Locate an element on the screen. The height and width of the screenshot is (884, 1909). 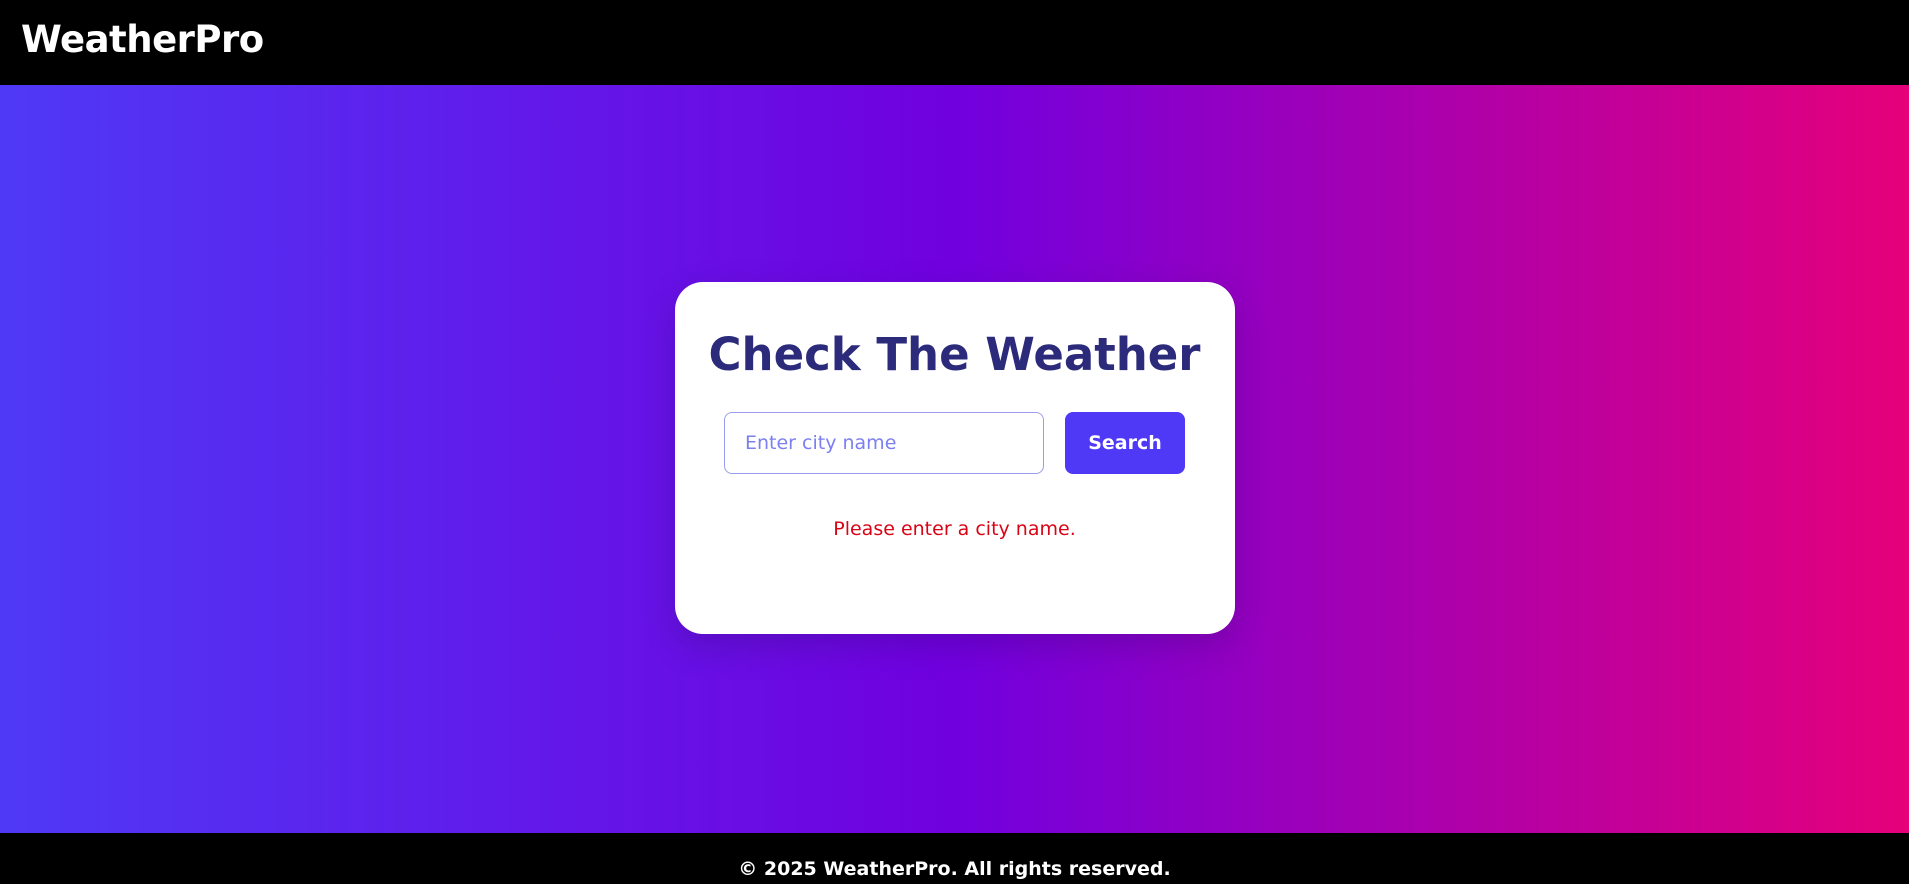
footer: © 2025 WeatherPro. All rights reserved. is located at coordinates (954, 858).